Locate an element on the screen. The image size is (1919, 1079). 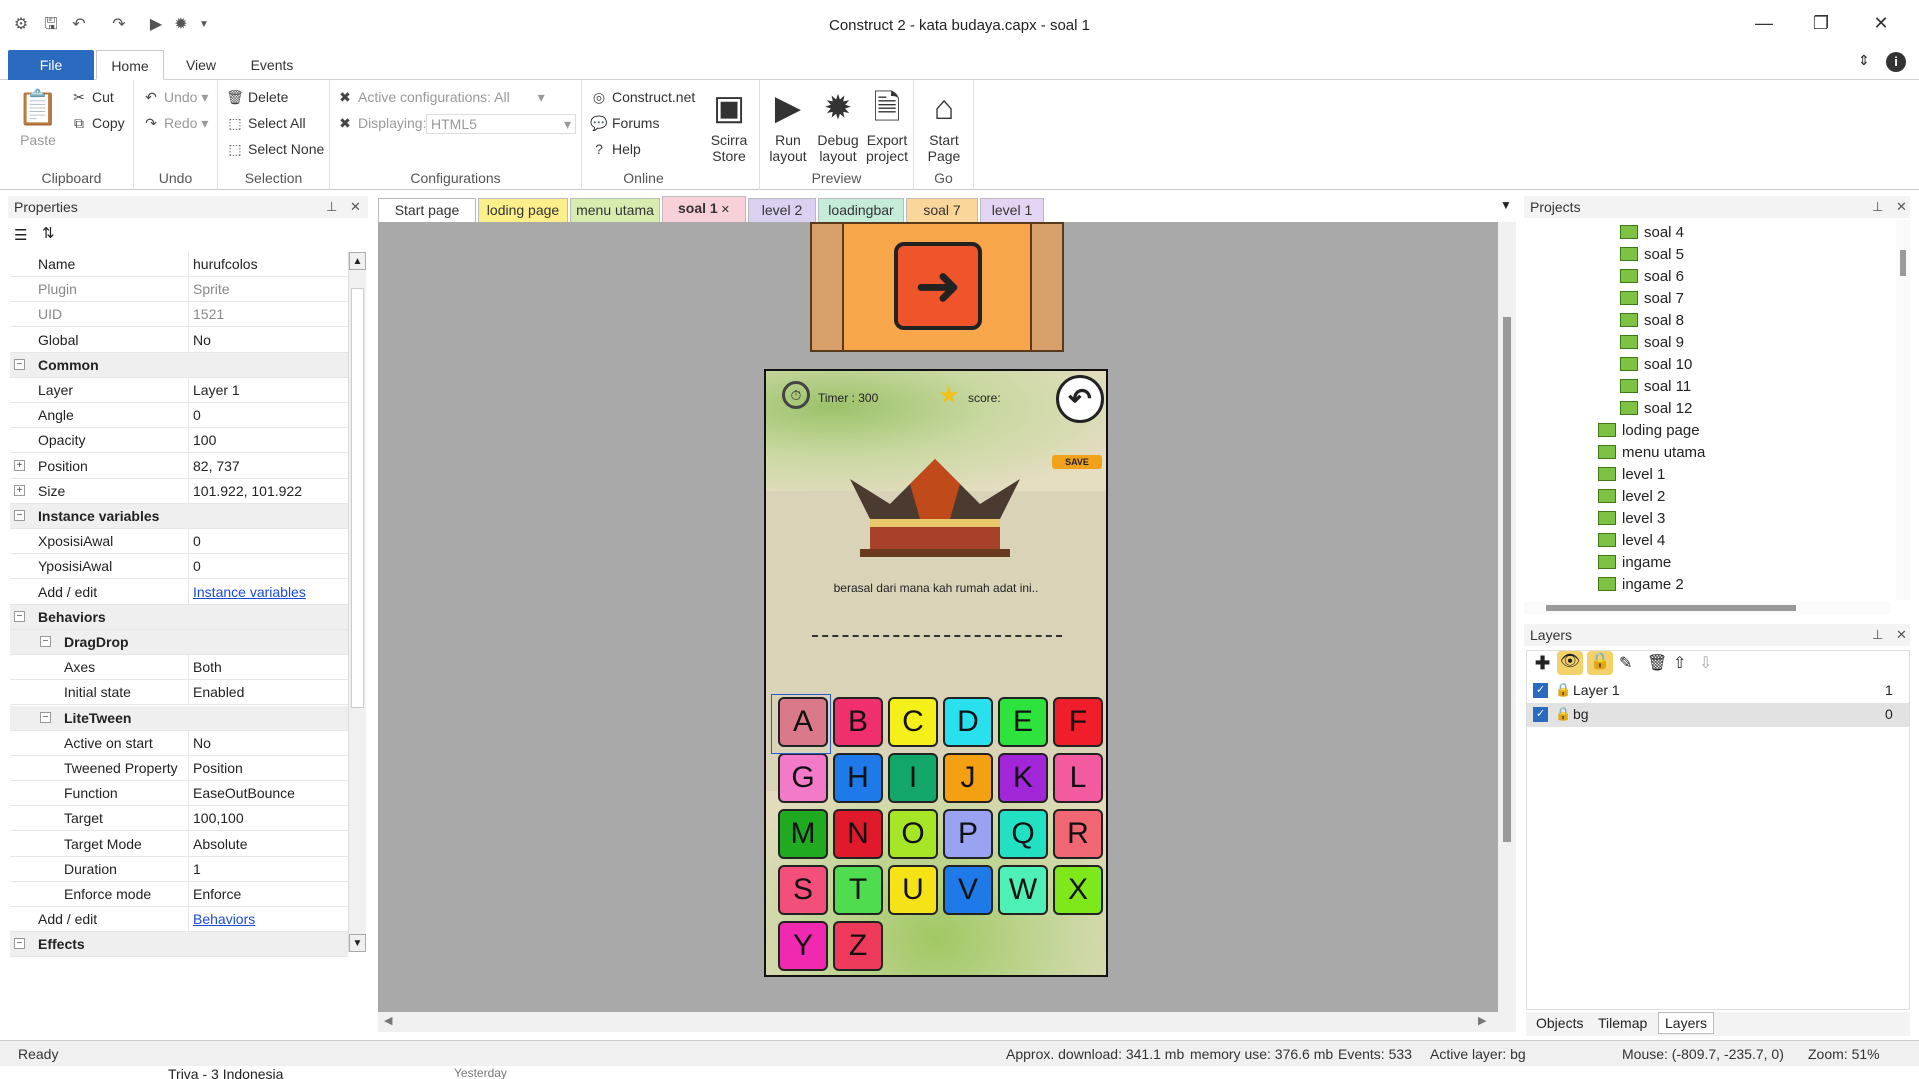
property-row: − Common is located at coordinates (179, 365).